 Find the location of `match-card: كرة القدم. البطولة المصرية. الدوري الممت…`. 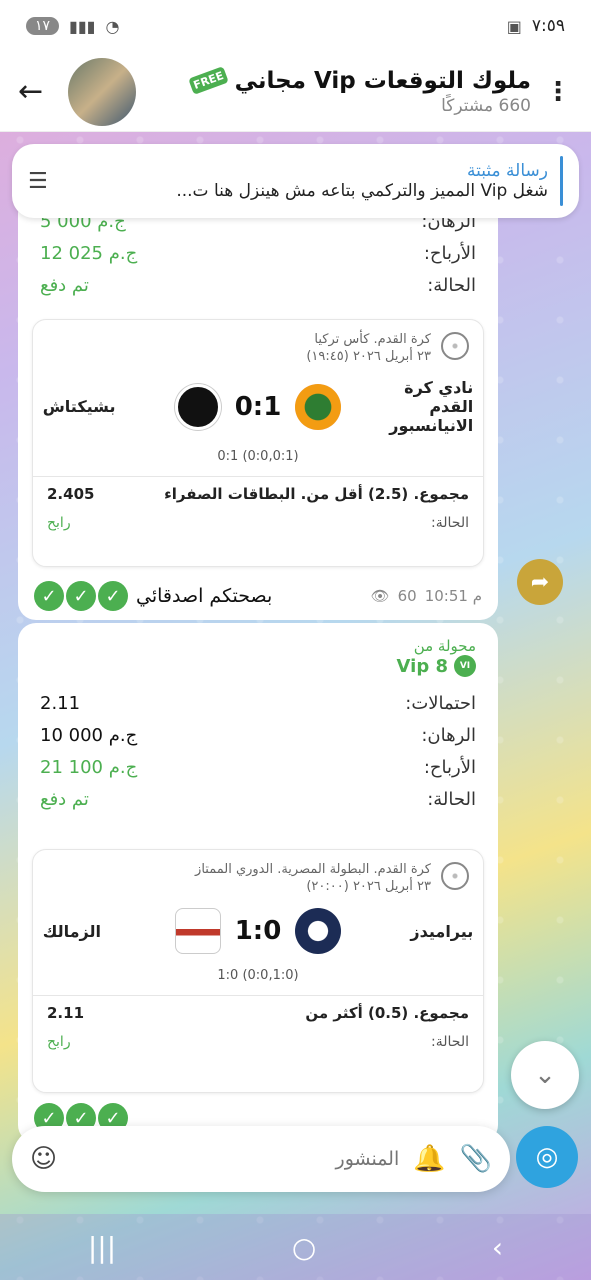

match-card: كرة القدم. البطولة المصرية. الدوري الممت… is located at coordinates (258, 971).